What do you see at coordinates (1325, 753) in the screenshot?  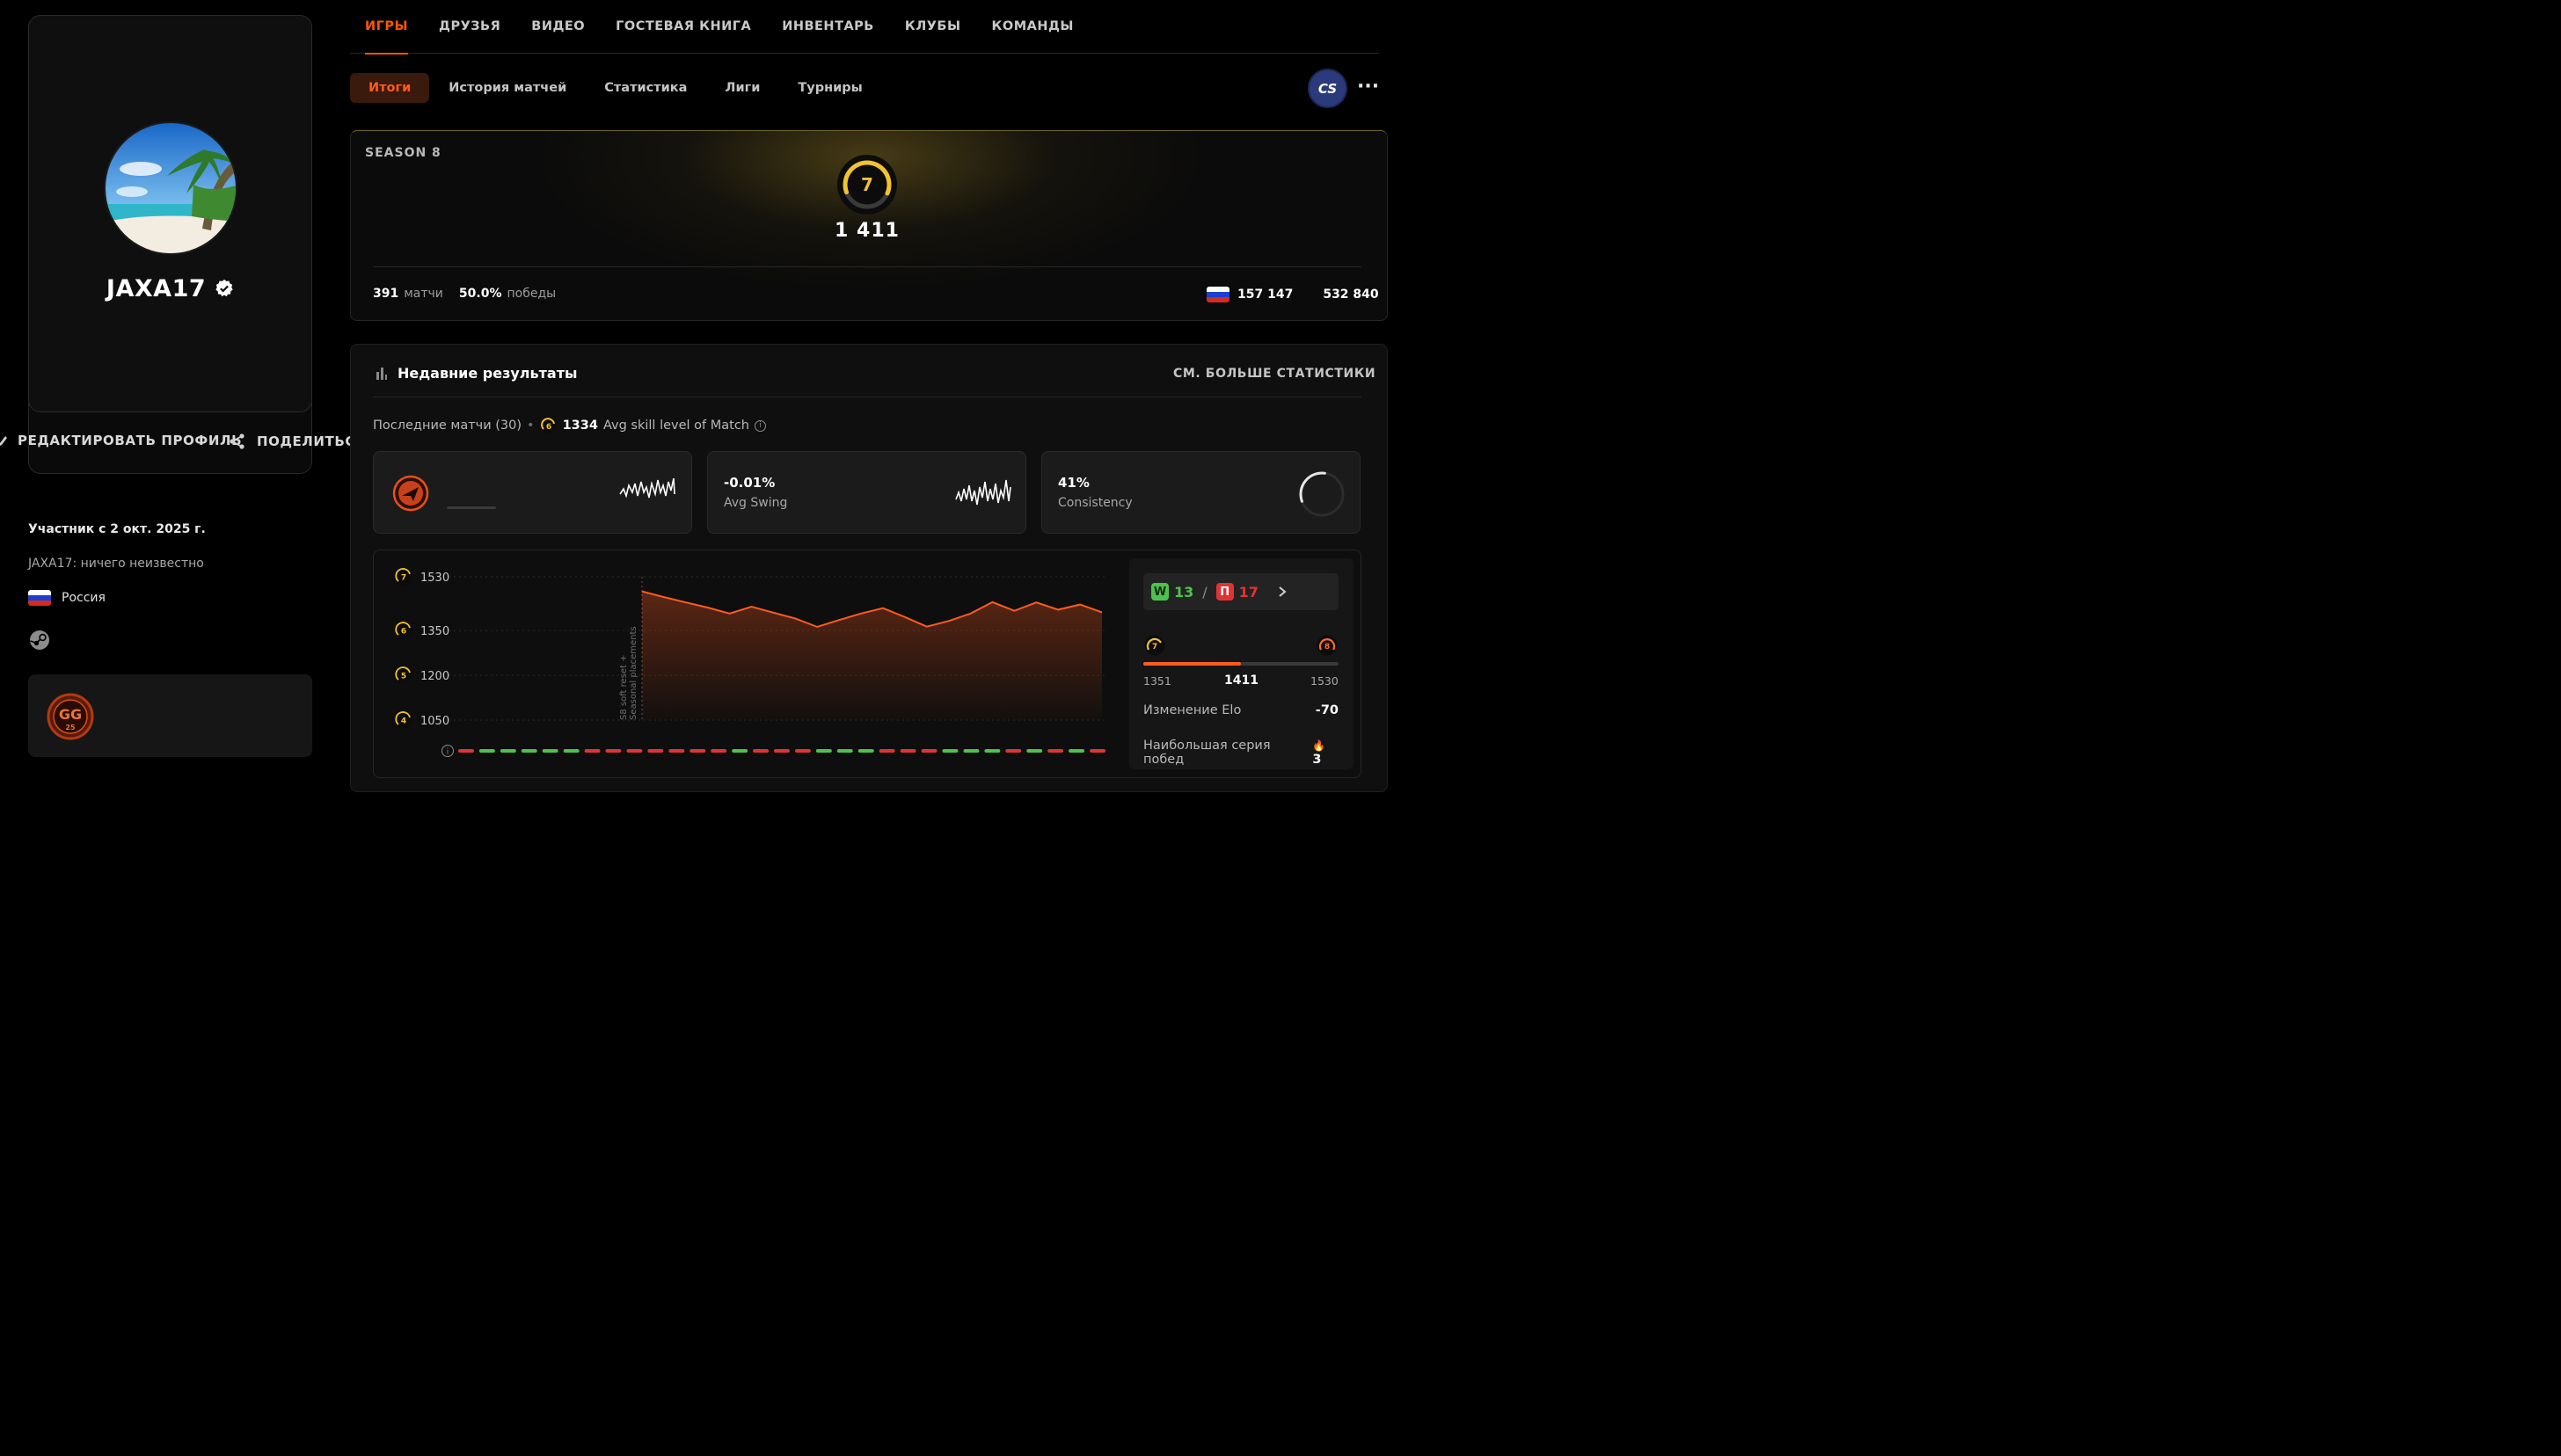 I see `win-streak-value: 🔥 3` at bounding box center [1325, 753].